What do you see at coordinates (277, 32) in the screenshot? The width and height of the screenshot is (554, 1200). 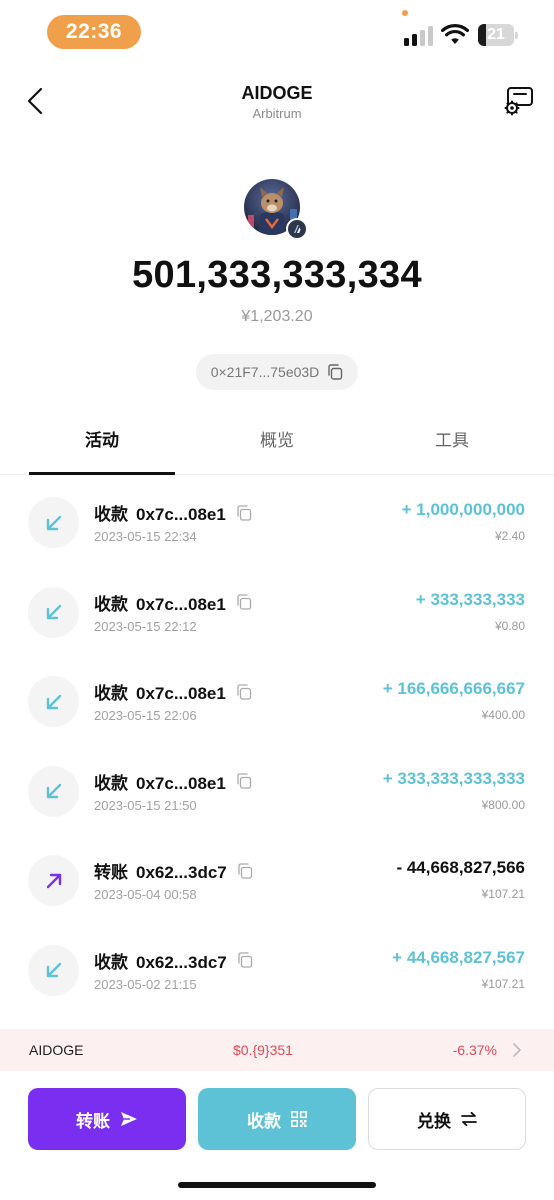 I see `status-bar: 22:36 21` at bounding box center [277, 32].